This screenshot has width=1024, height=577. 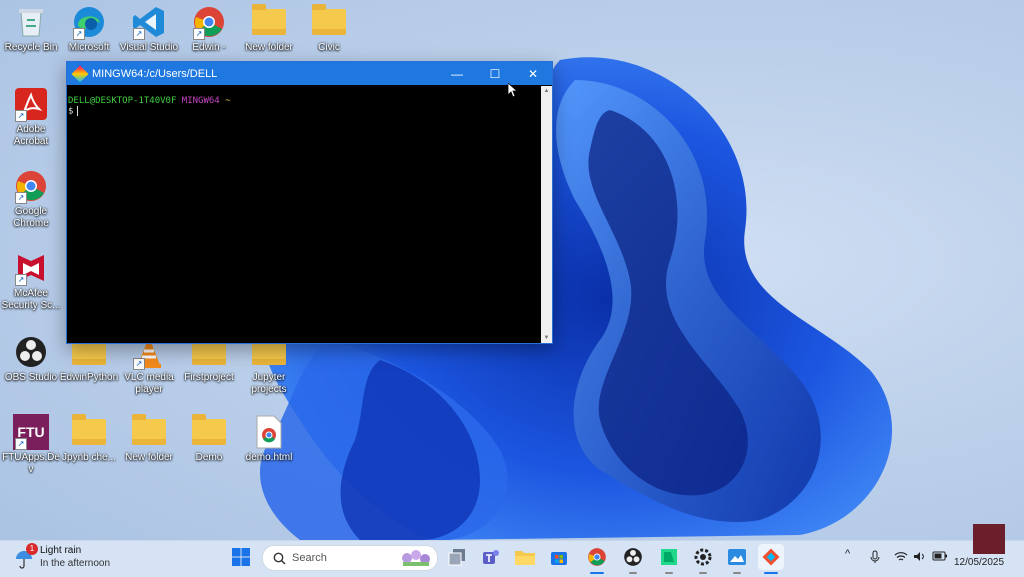 I want to click on windows-logo-icon, so click(x=241, y=557).